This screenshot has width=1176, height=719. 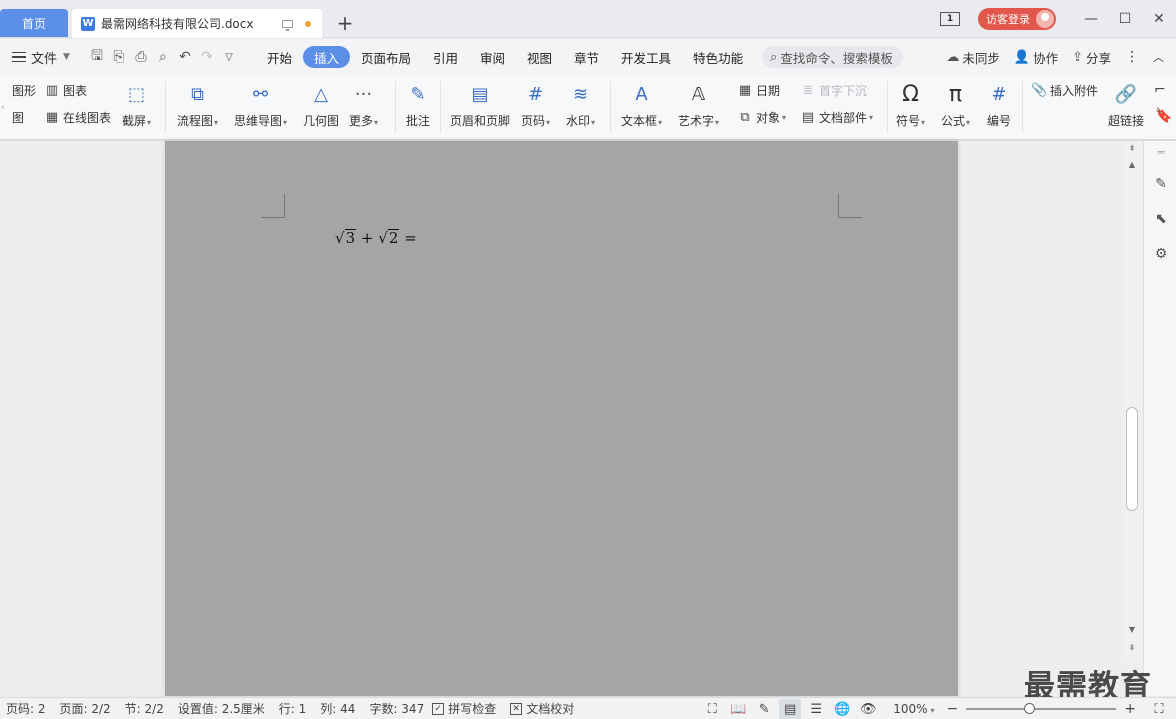 I want to click on shape-label: 图形, so click(x=24, y=91).